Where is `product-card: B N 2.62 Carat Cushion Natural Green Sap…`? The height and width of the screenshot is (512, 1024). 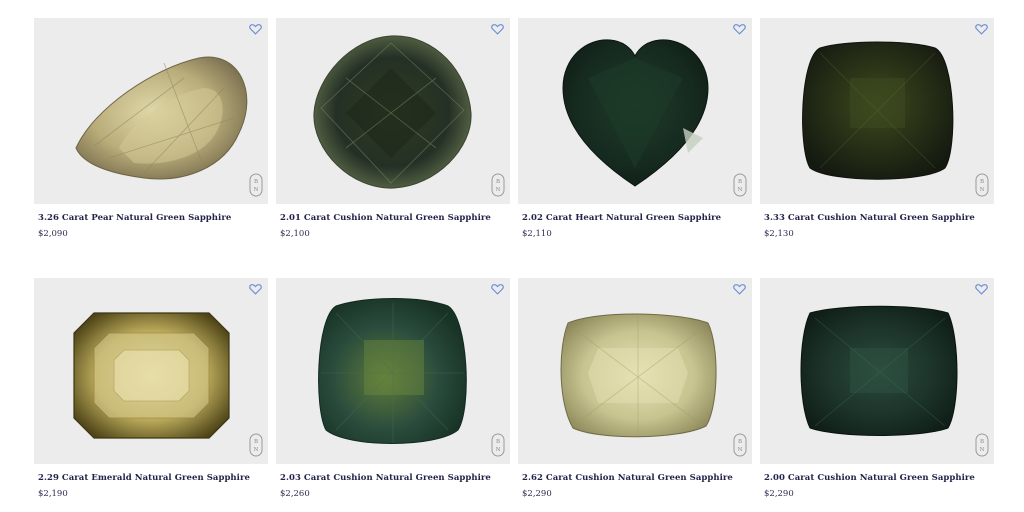 product-card: B N 2.62 Carat Cushion Natural Green Sap… is located at coordinates (635, 388).